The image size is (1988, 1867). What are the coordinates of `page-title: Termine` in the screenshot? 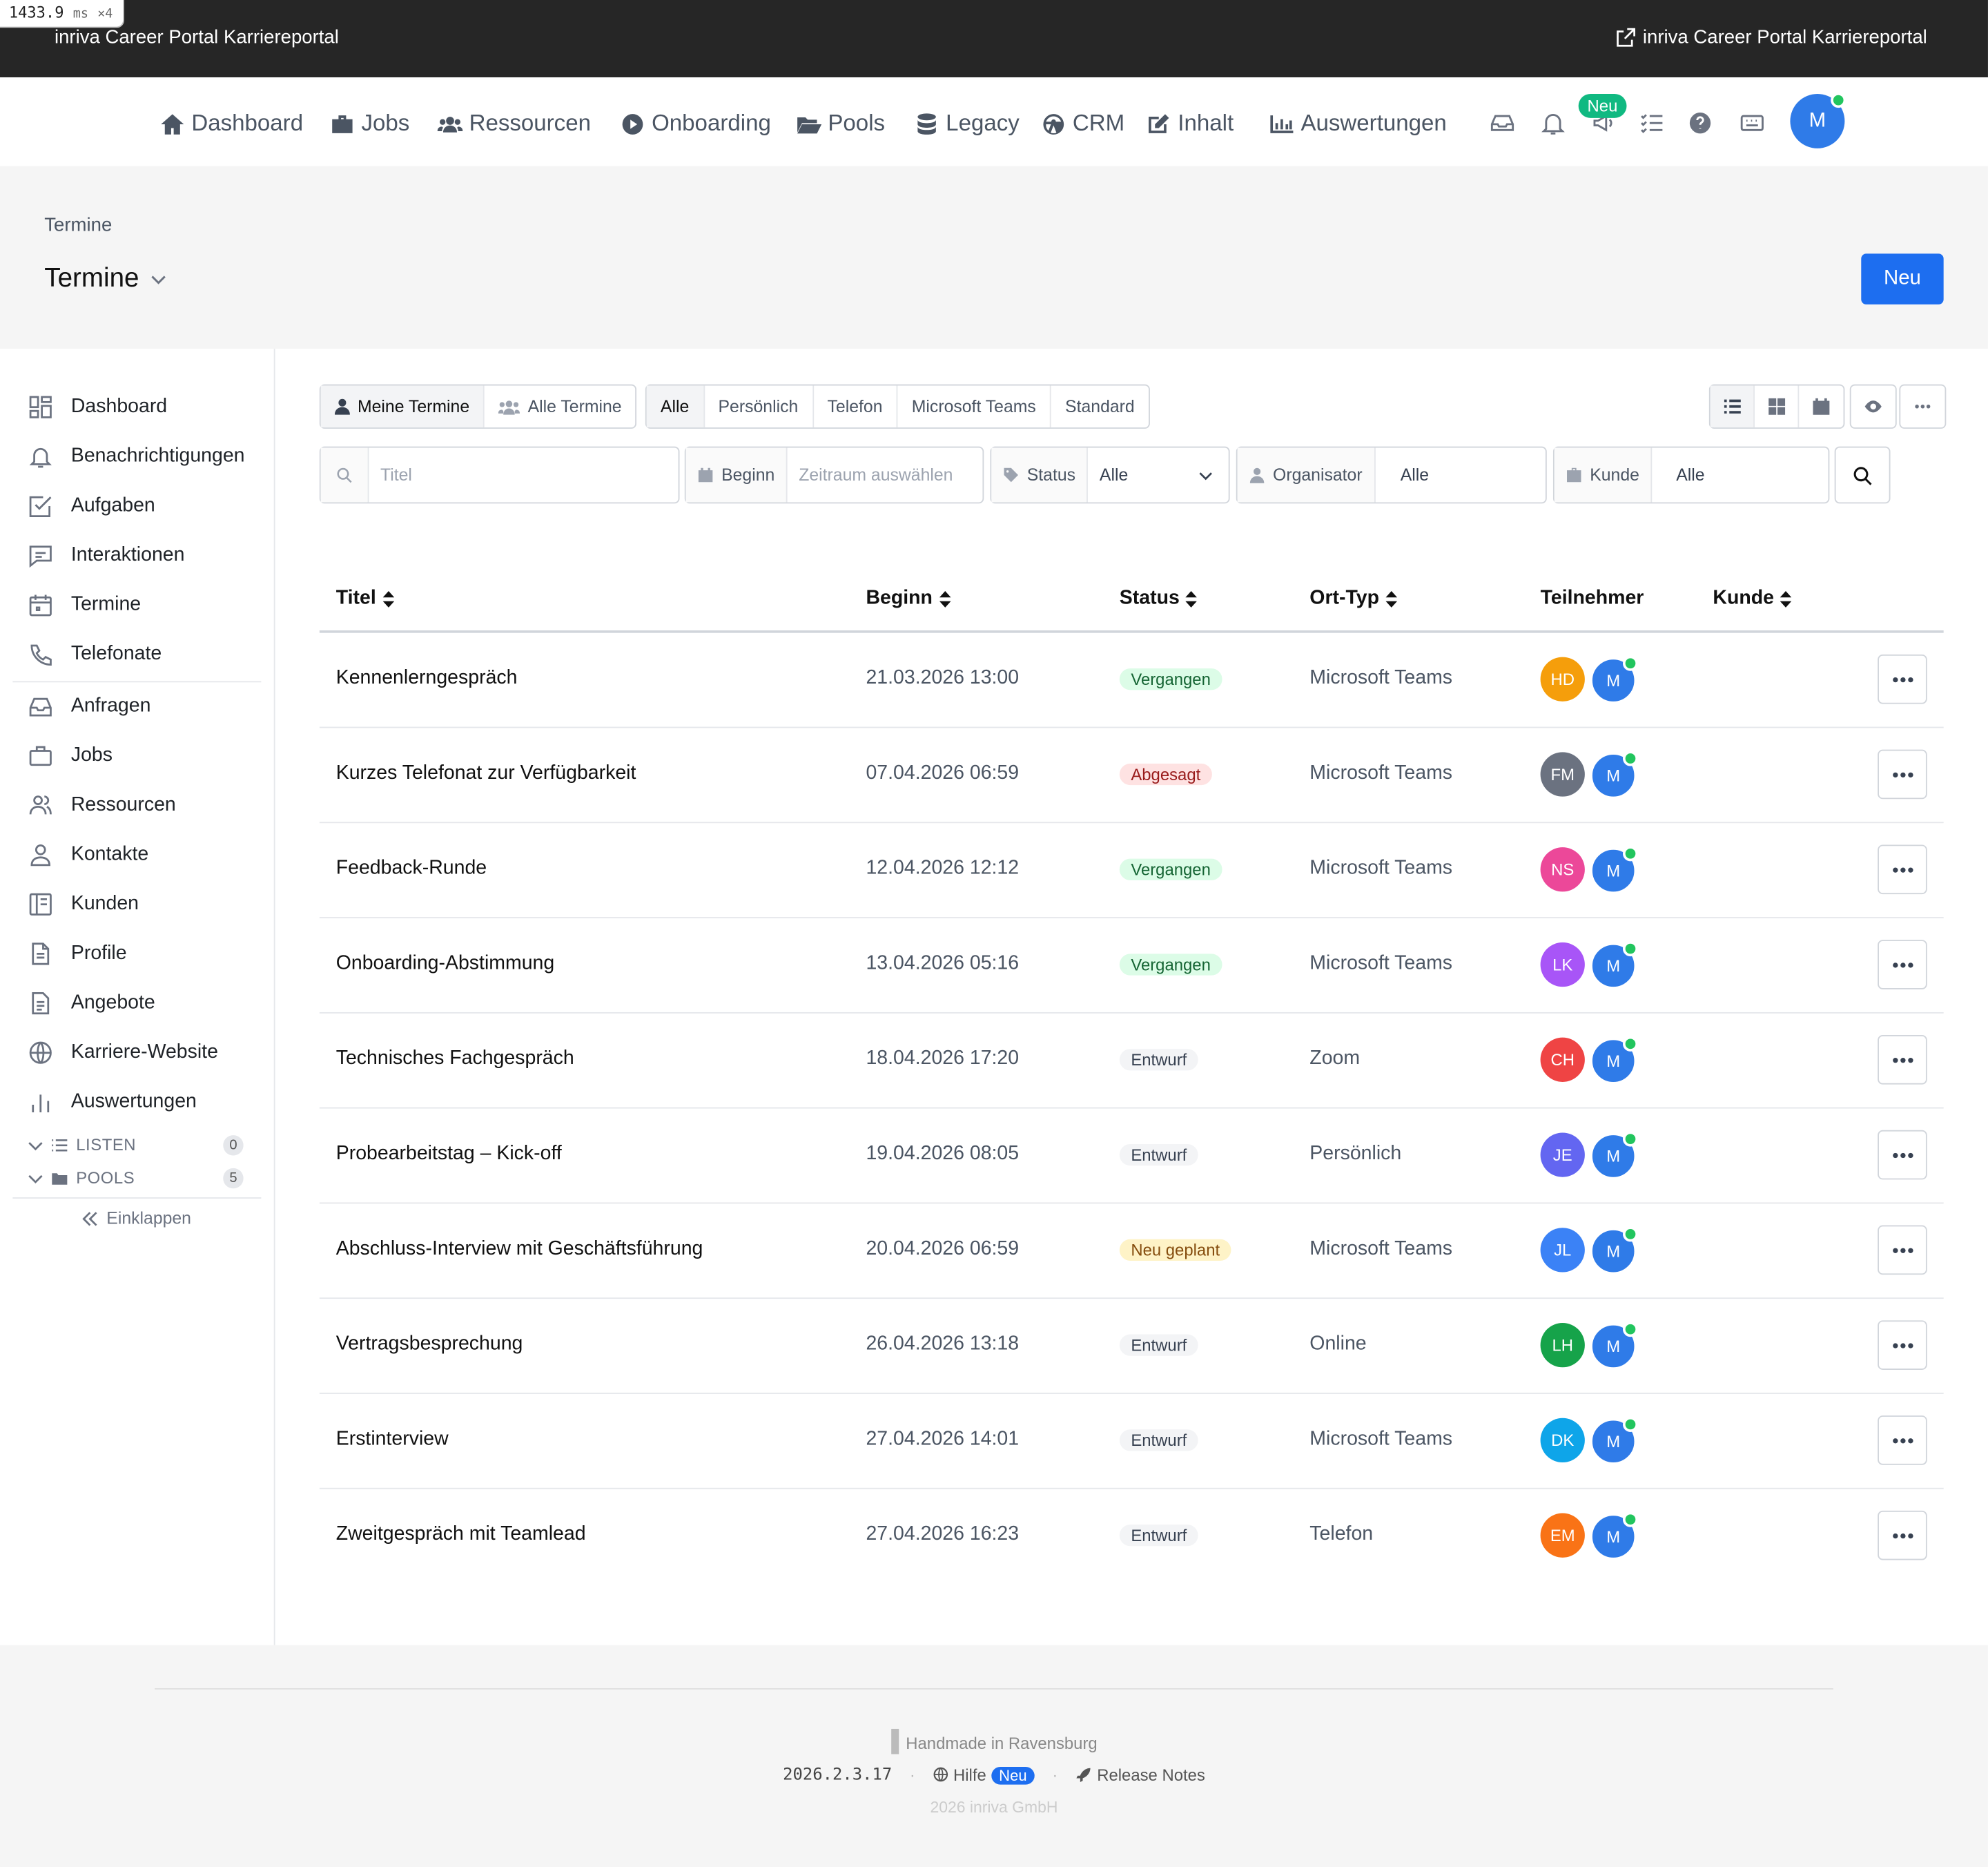 It's located at (105, 279).